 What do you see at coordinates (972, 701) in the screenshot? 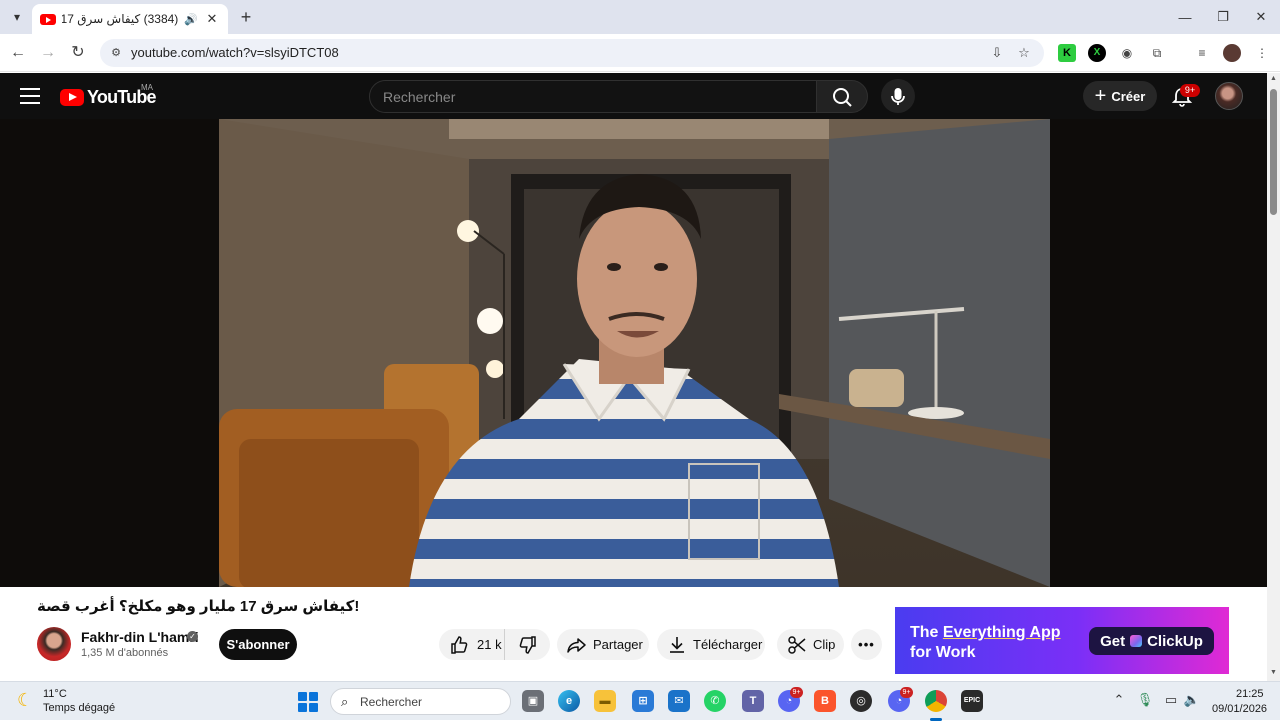
I see `epic-games-icon: EPIC` at bounding box center [972, 701].